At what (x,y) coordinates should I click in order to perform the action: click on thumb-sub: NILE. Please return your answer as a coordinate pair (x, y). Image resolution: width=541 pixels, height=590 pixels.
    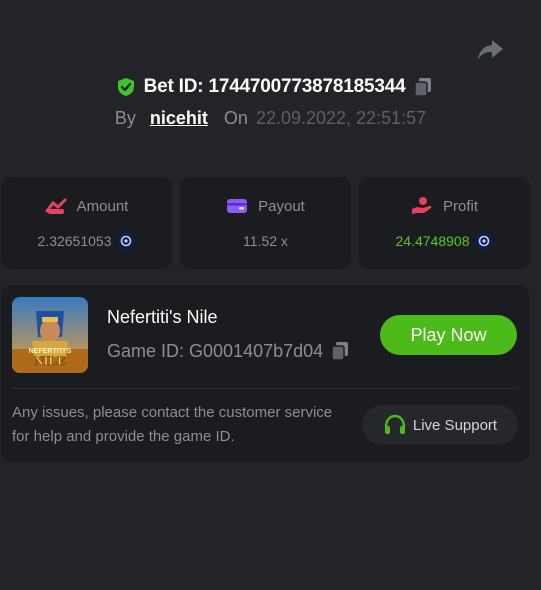
    Looking at the image, I should click on (50, 360).